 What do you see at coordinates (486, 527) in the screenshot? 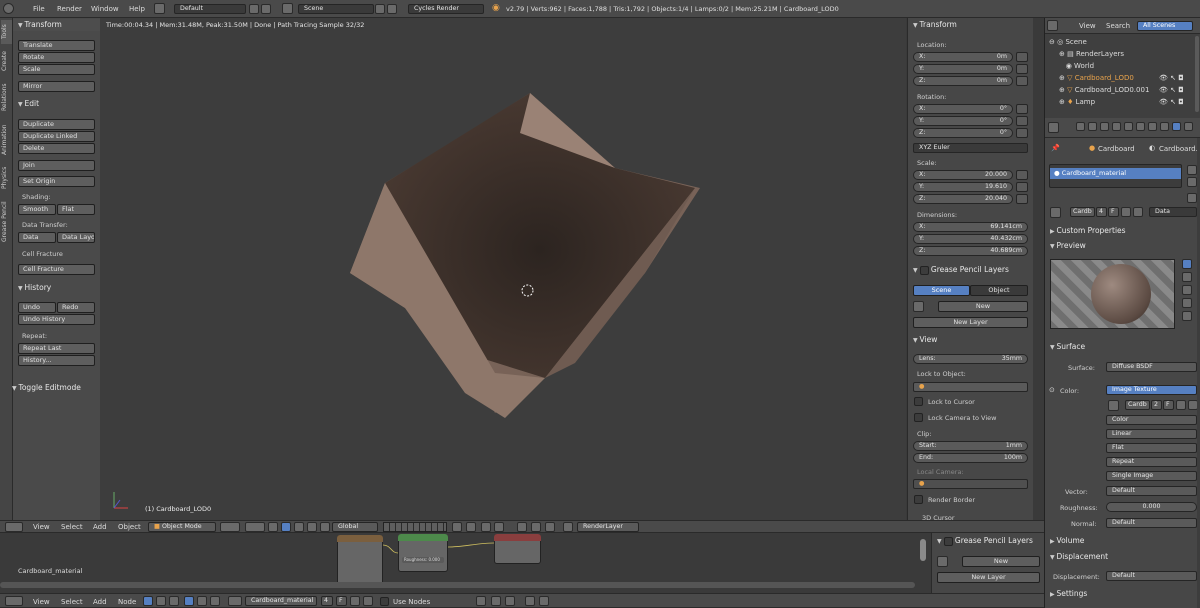
I see `snap-icon` at bounding box center [486, 527].